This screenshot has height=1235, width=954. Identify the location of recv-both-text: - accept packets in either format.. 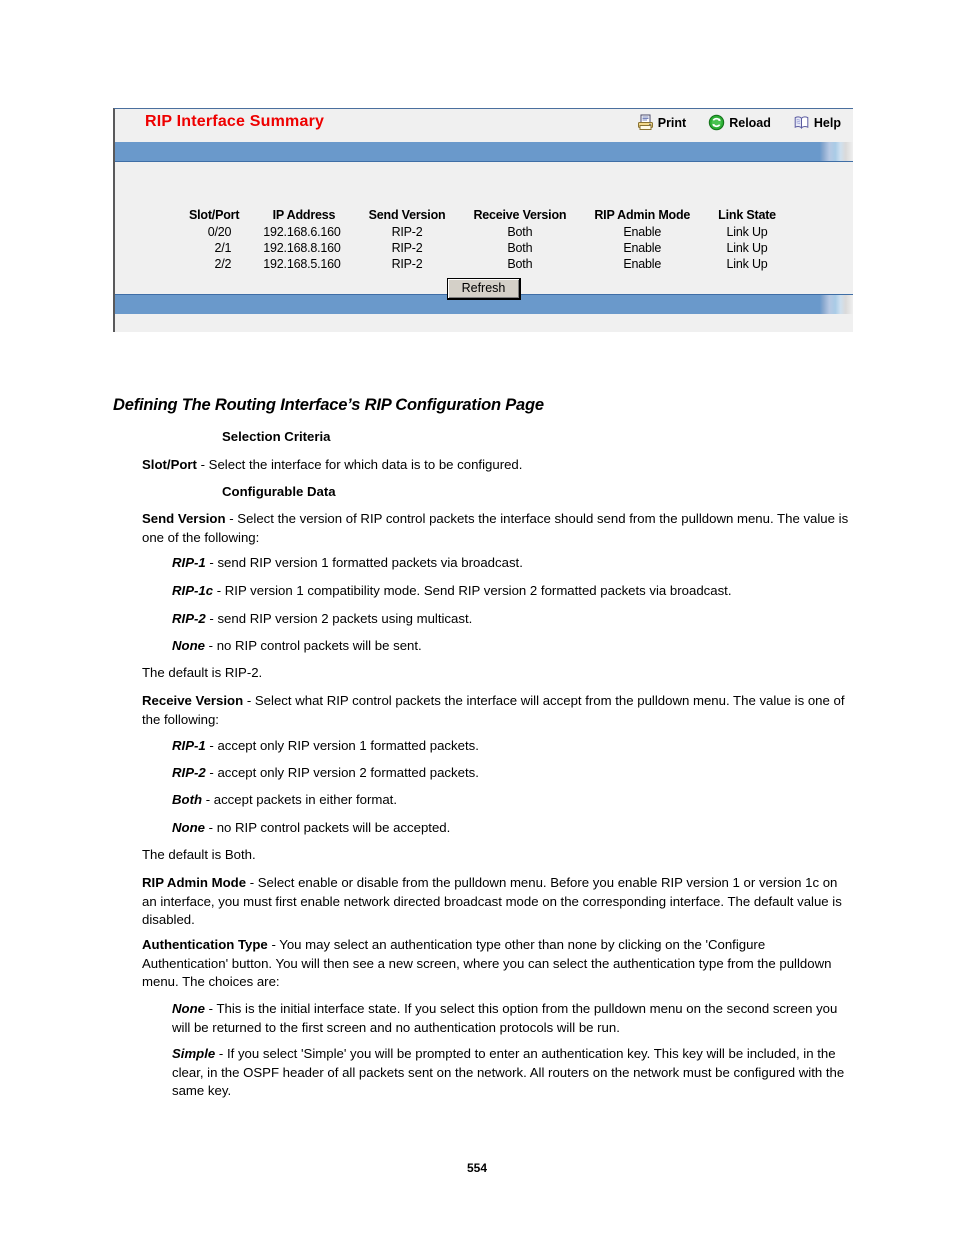
(299, 799).